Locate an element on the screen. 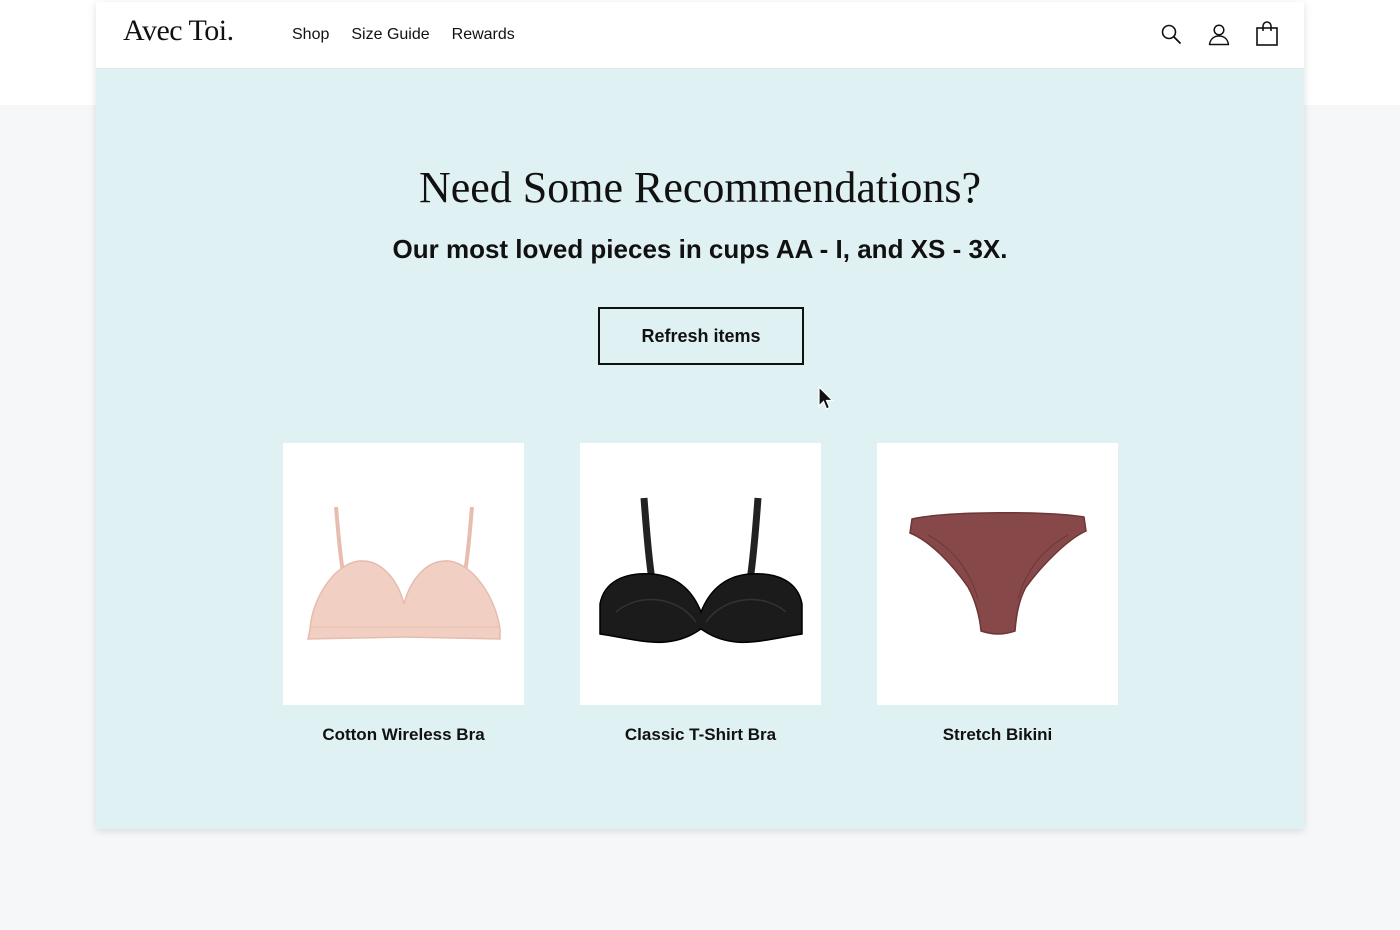 This screenshot has height=930, width=1400. header-icons is located at coordinates (1219, 34).